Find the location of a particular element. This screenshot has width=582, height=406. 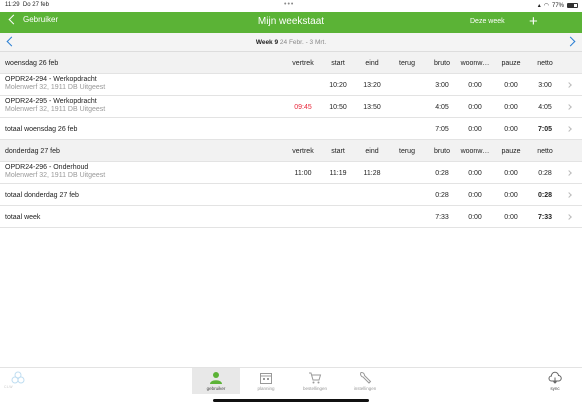

tab-instellingen: instellingen is located at coordinates (365, 381).